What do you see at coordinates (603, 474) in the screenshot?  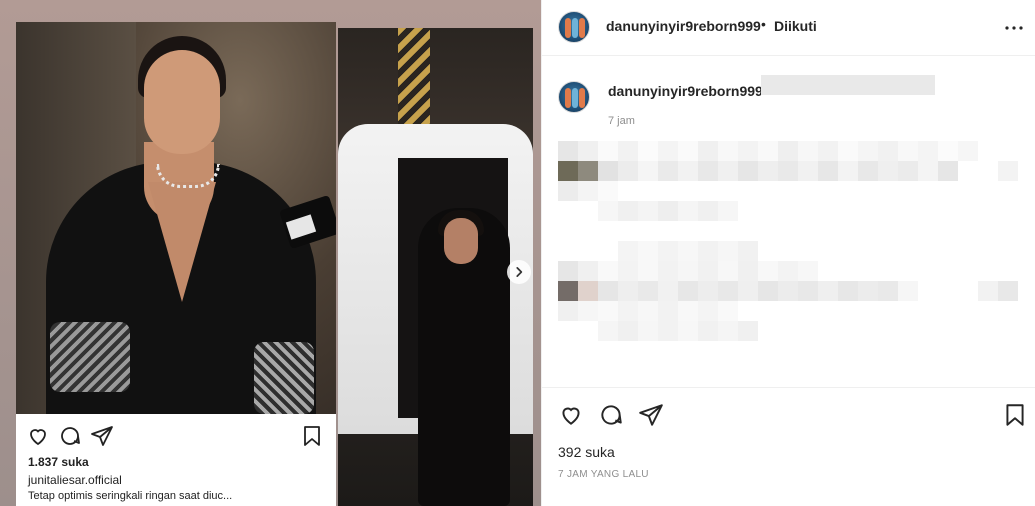 I see `post-timestamp: 7 JAM YANG LALU` at bounding box center [603, 474].